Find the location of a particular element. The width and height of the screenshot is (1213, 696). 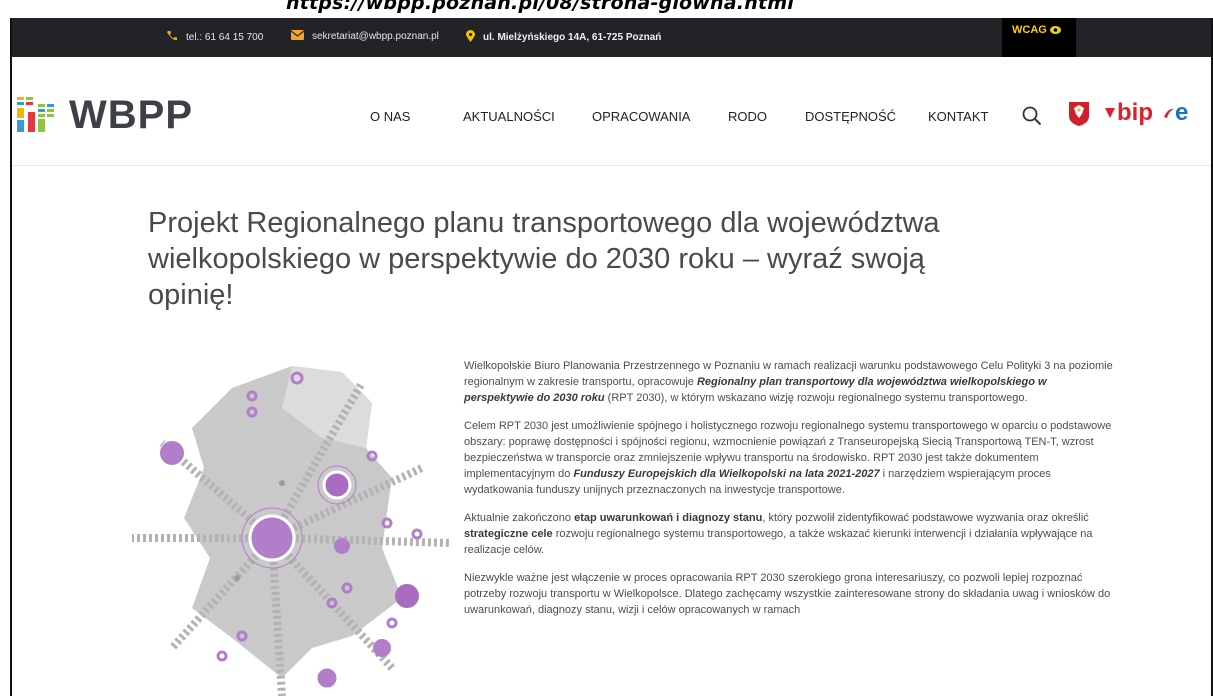

goals-highlight: strategiczne cele is located at coordinates (508, 534).